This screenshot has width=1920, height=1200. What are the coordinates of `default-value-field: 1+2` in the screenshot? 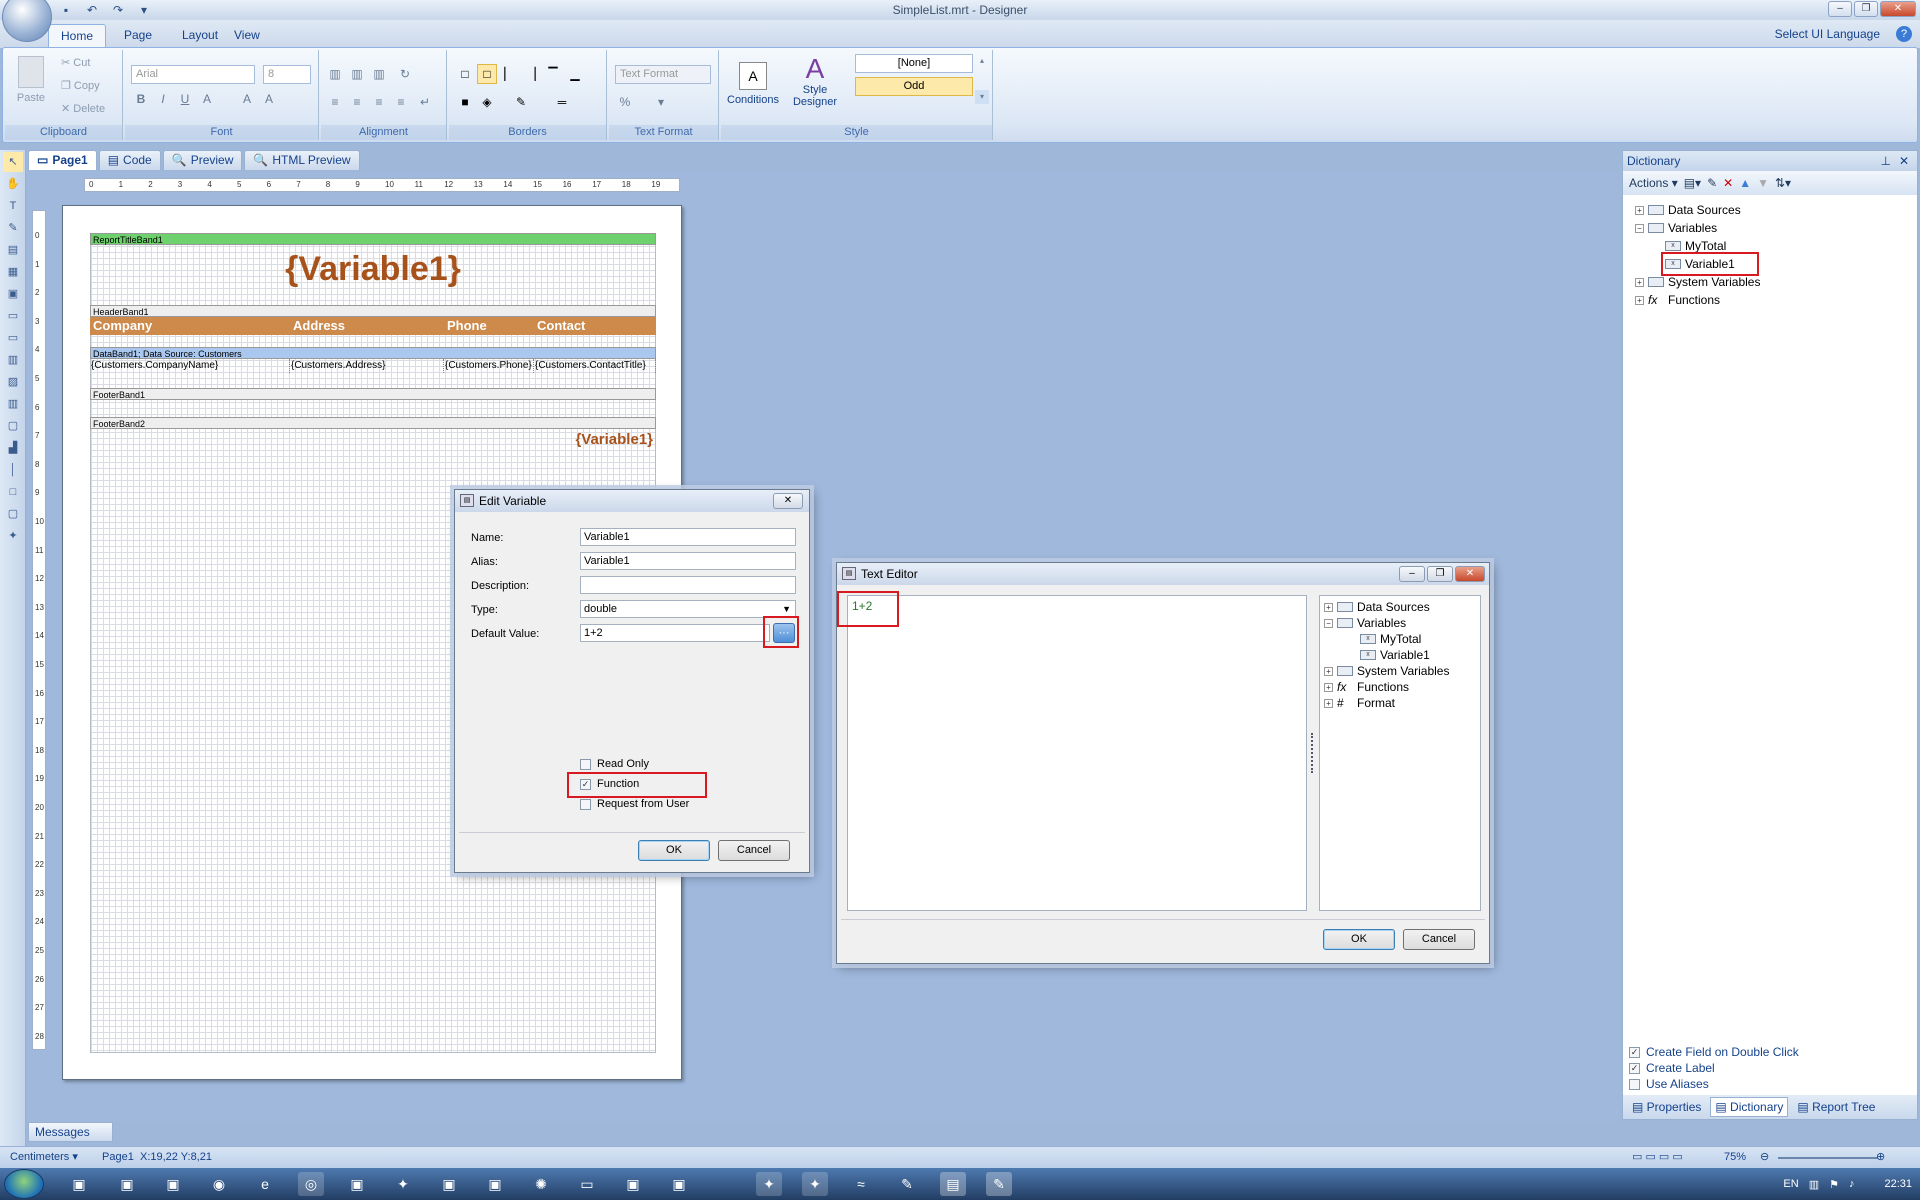 It's located at (675, 633).